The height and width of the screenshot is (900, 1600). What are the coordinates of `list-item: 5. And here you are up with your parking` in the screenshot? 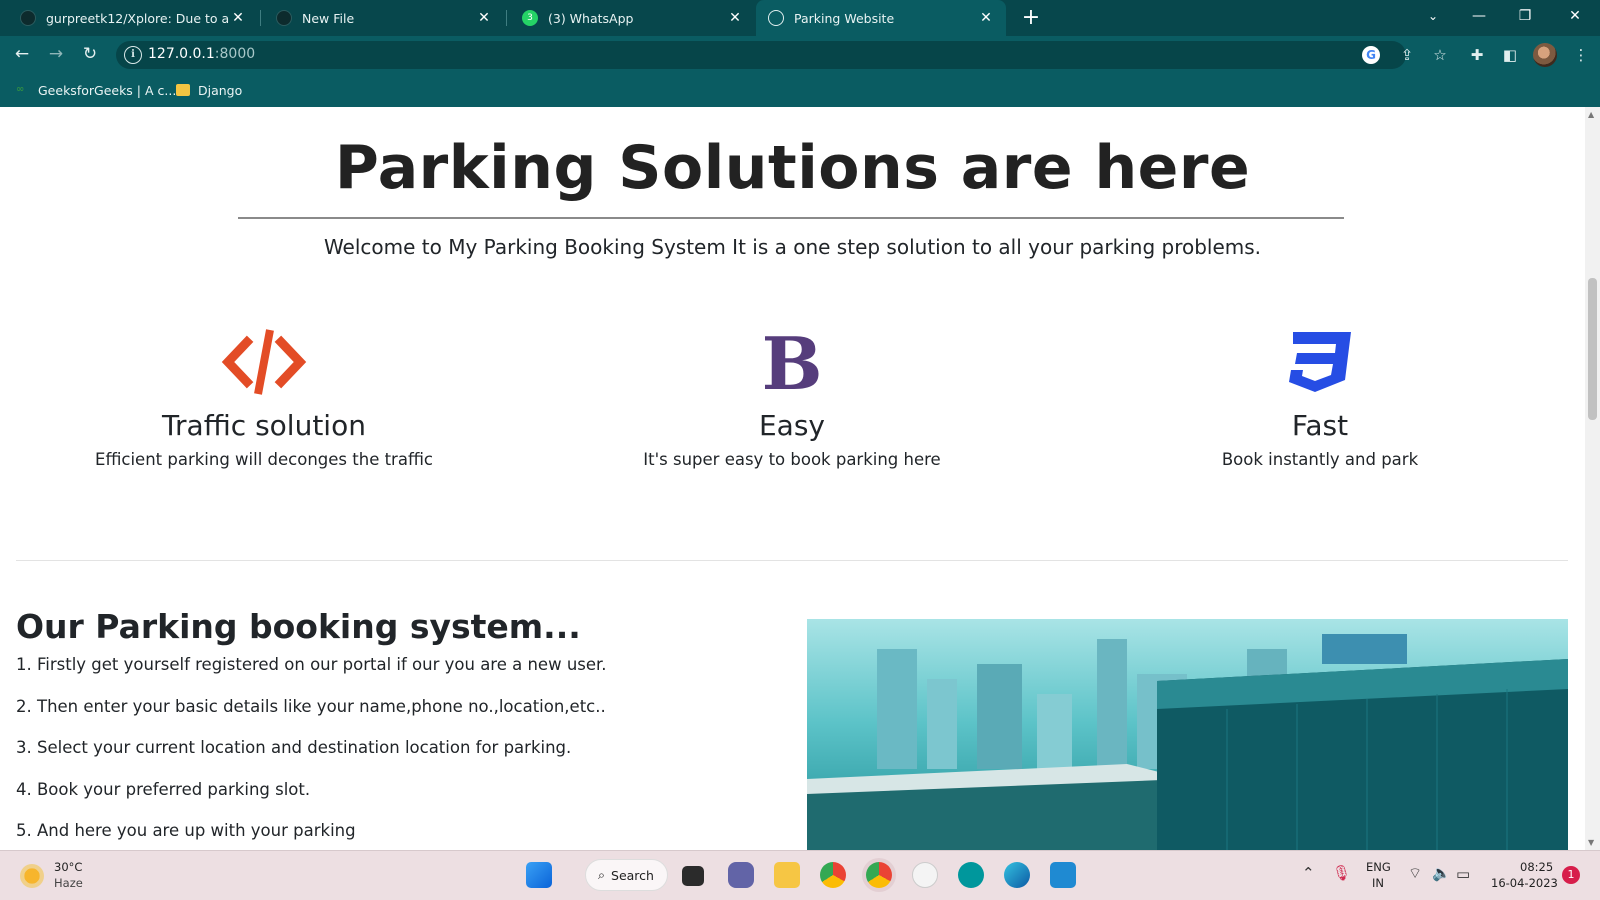 It's located at (186, 830).